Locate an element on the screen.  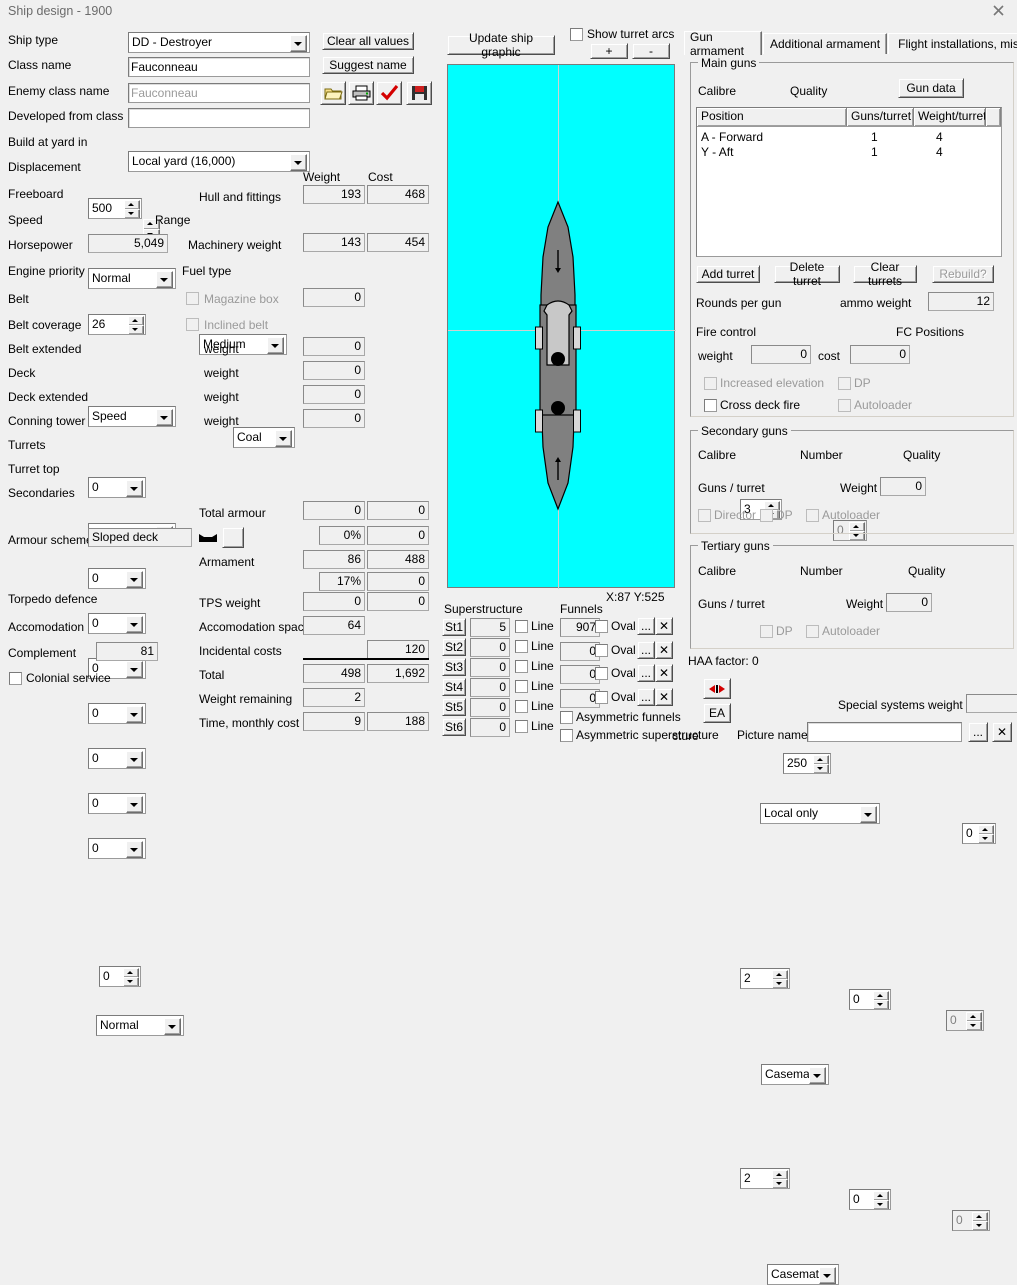
tertiary-quality-input: 0 is located at coordinates (971, 1220).